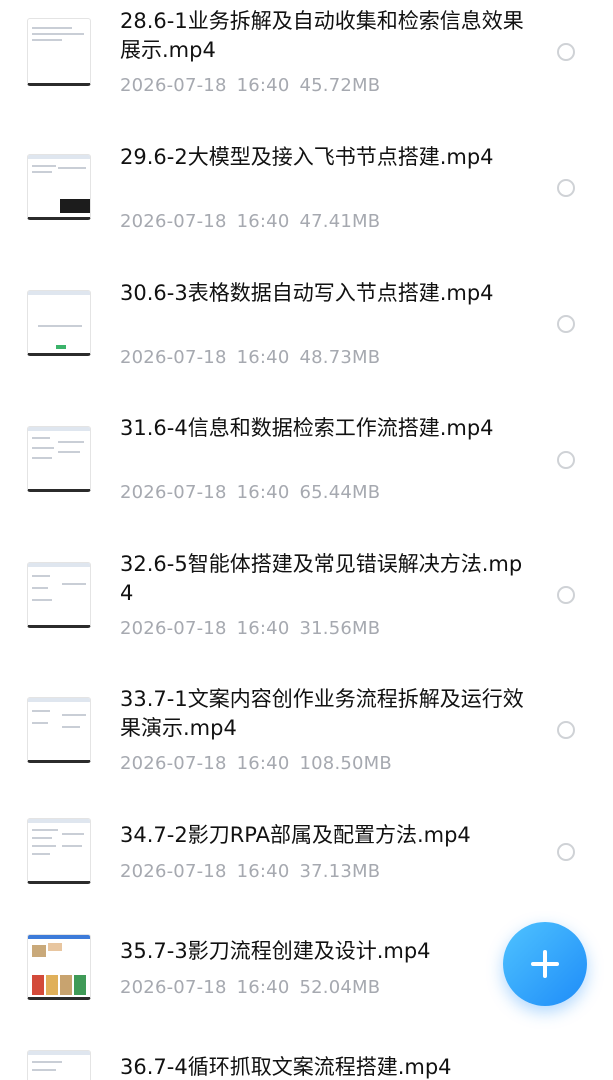 This screenshot has width=613, height=1080. What do you see at coordinates (340, 492) in the screenshot?
I see `file-size: 65.44MB` at bounding box center [340, 492].